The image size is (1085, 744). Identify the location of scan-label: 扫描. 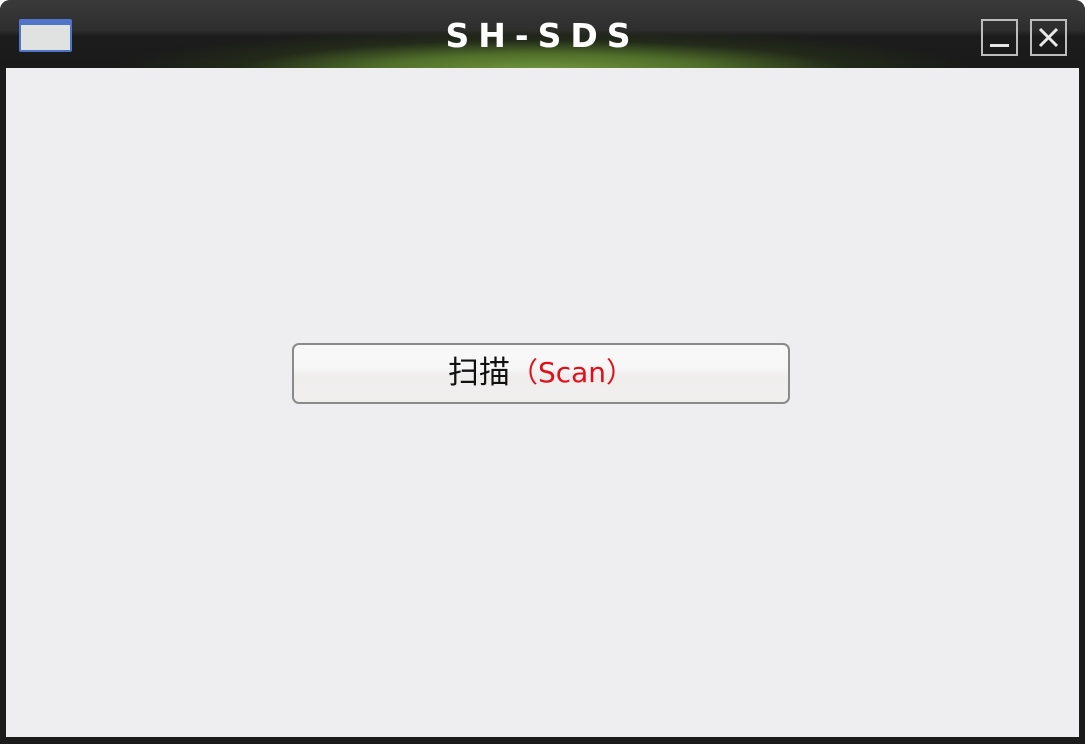
(478, 372).